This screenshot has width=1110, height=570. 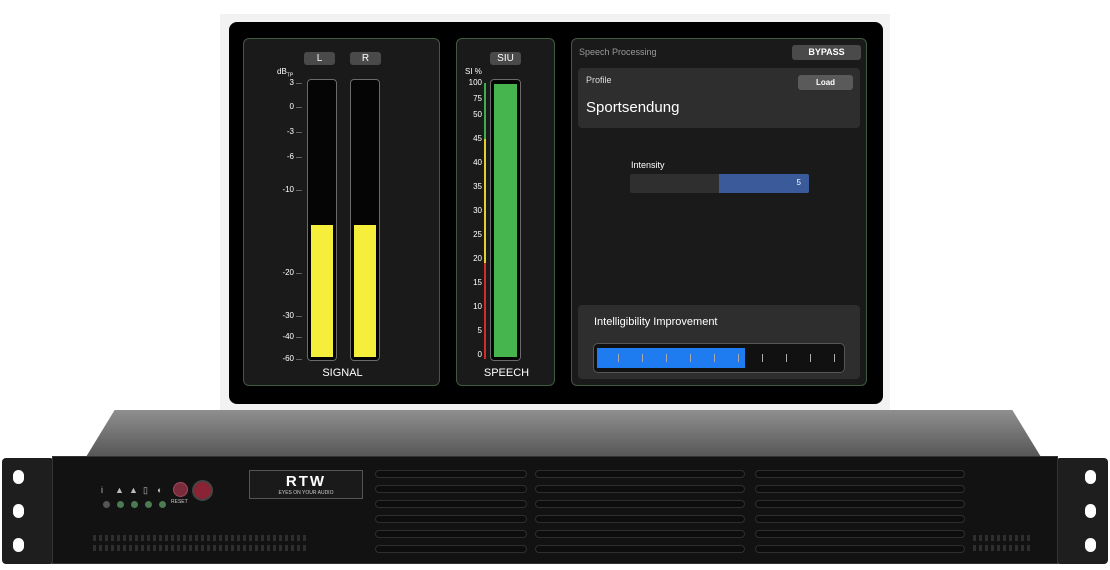 I want to click on rack-ear-left, so click(x=28, y=511).